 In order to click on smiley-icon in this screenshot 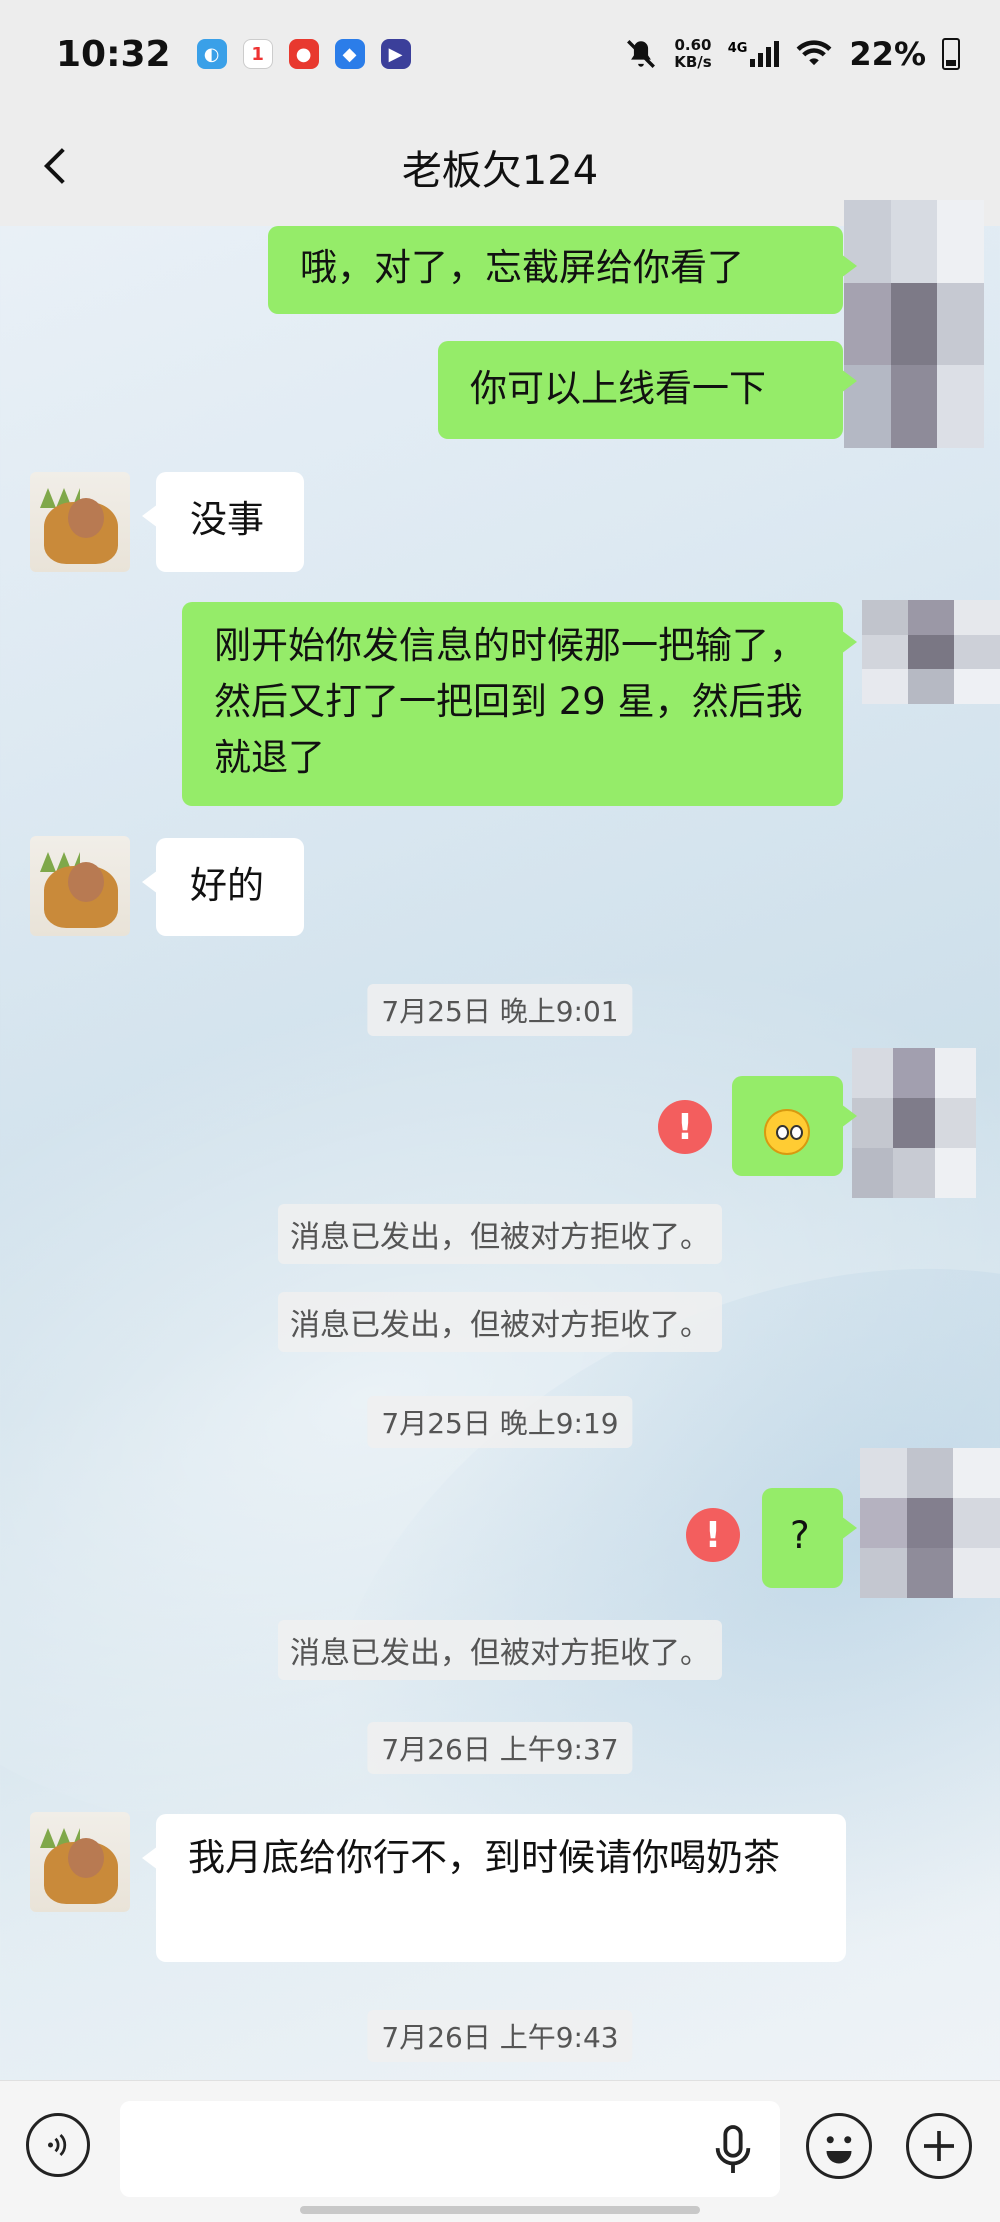, I will do `click(839, 2150)`.